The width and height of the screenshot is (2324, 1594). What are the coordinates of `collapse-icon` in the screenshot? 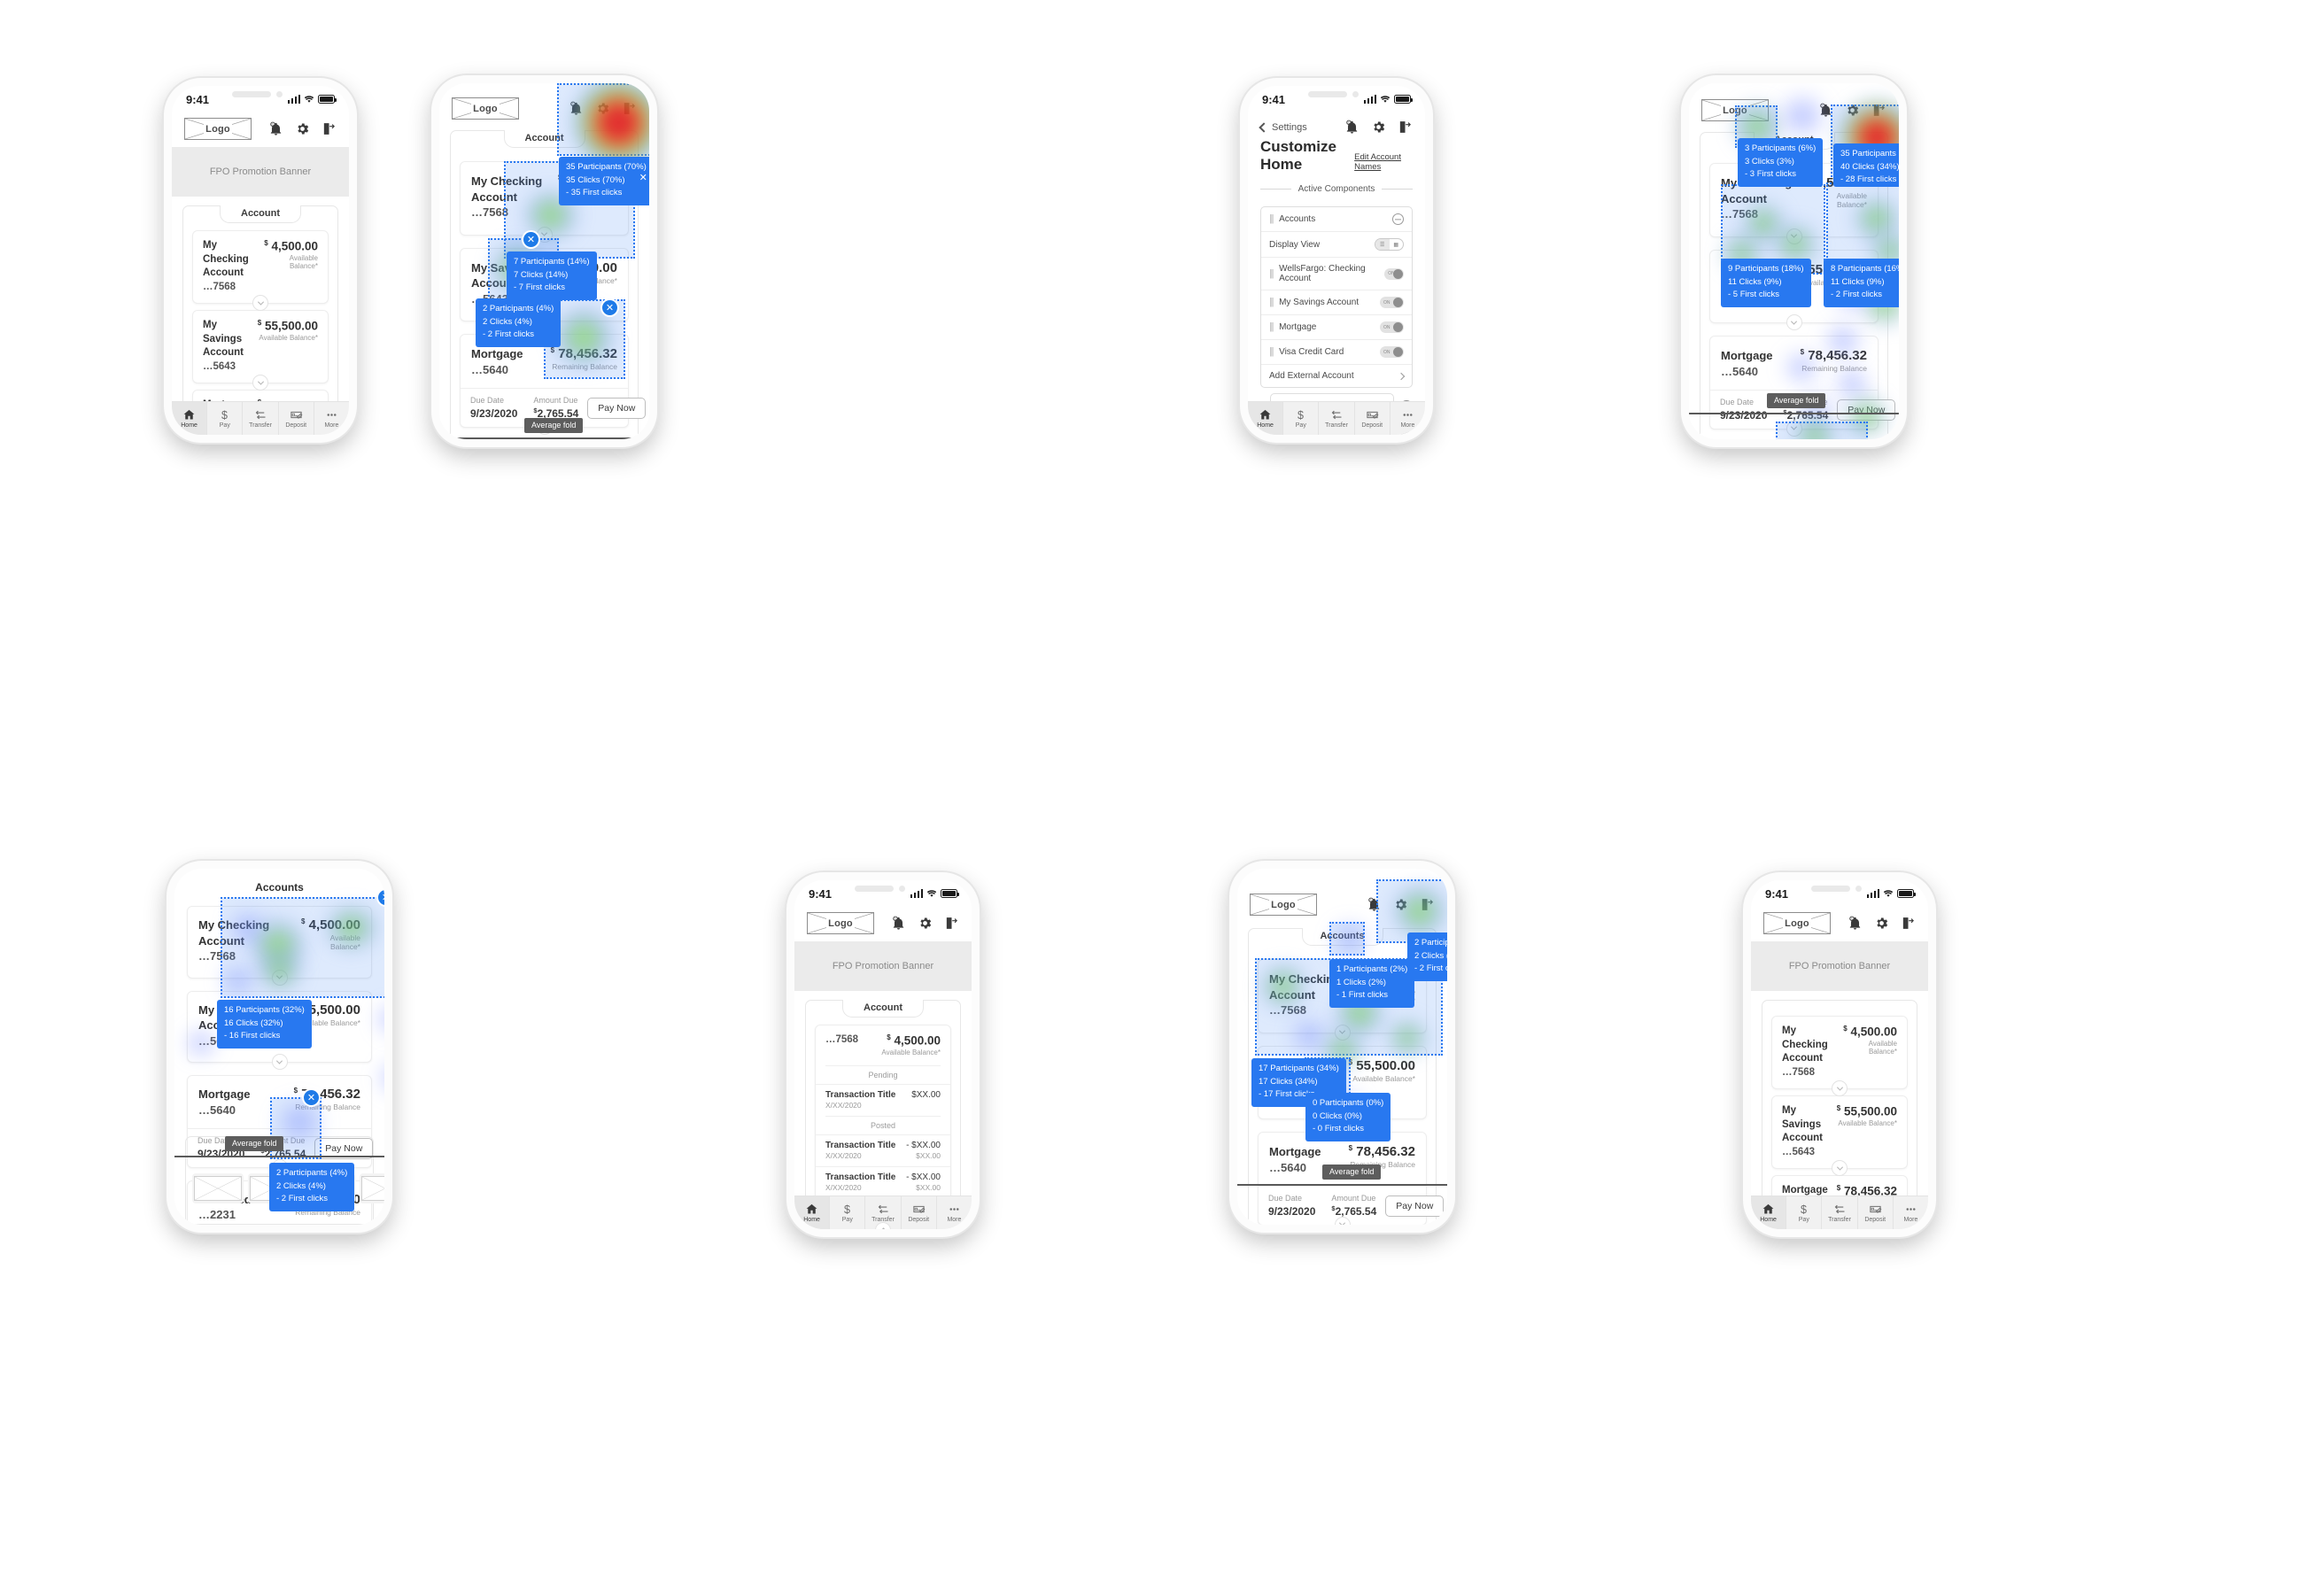 It's located at (1398, 219).